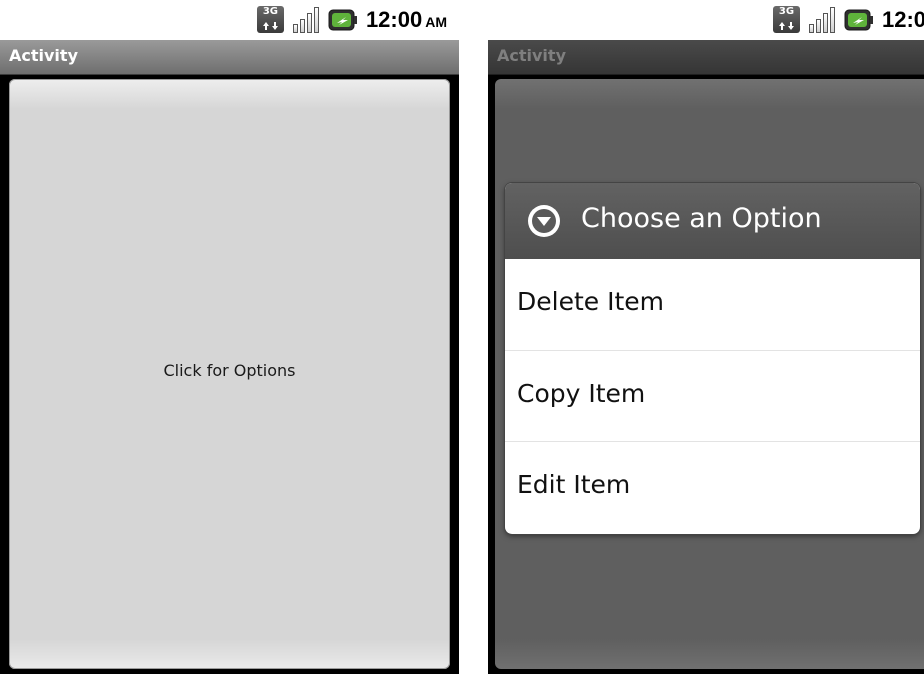  Describe the element at coordinates (544, 221) in the screenshot. I see `chevron-down-circle-icon` at that location.